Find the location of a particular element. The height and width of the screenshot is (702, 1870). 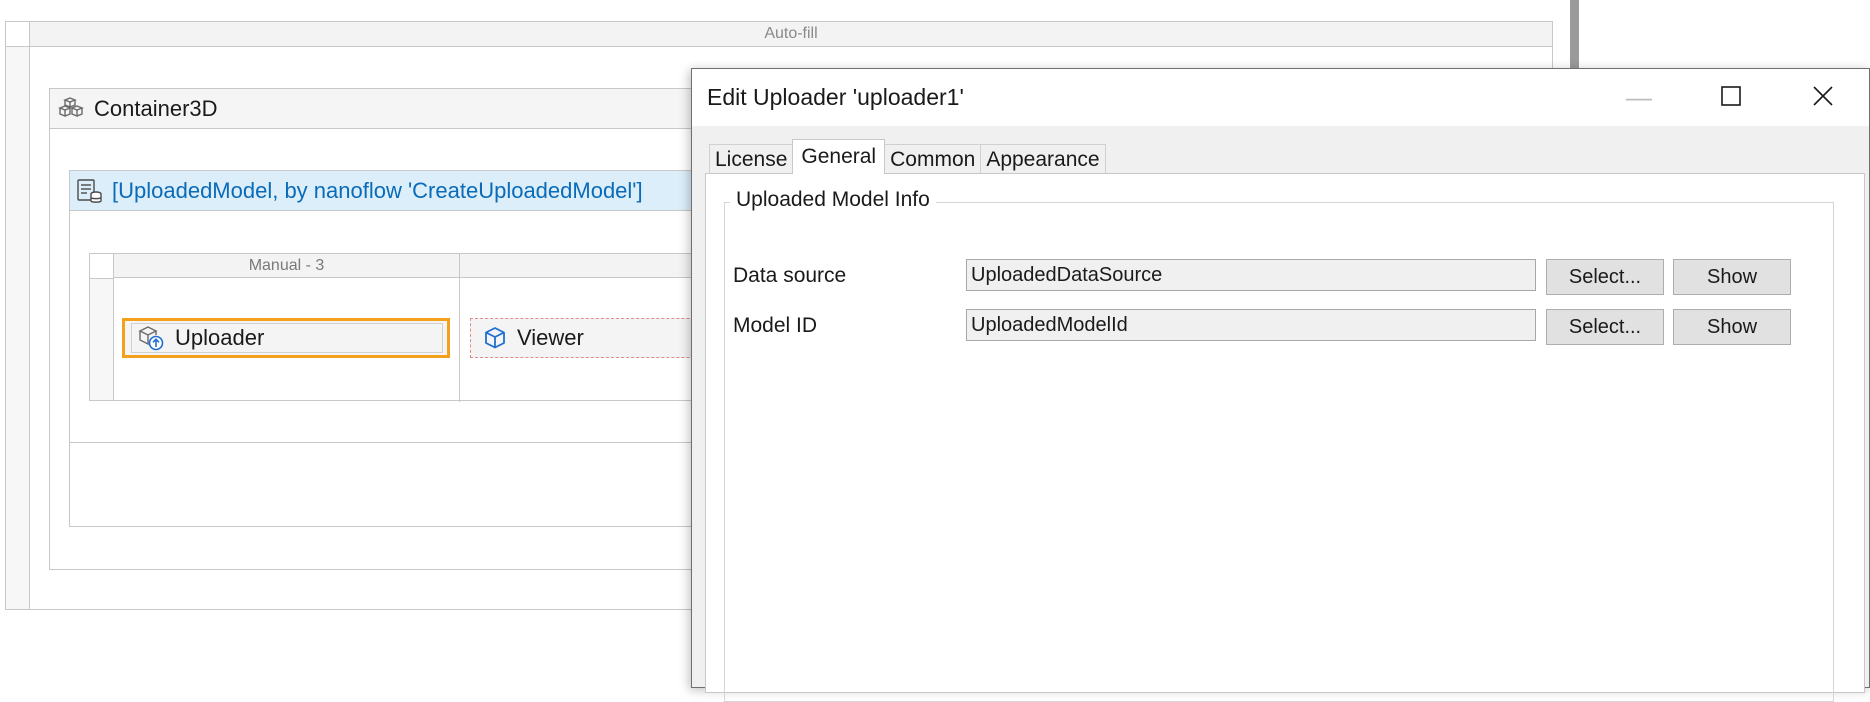

uploader-icon is located at coordinates (151, 338).